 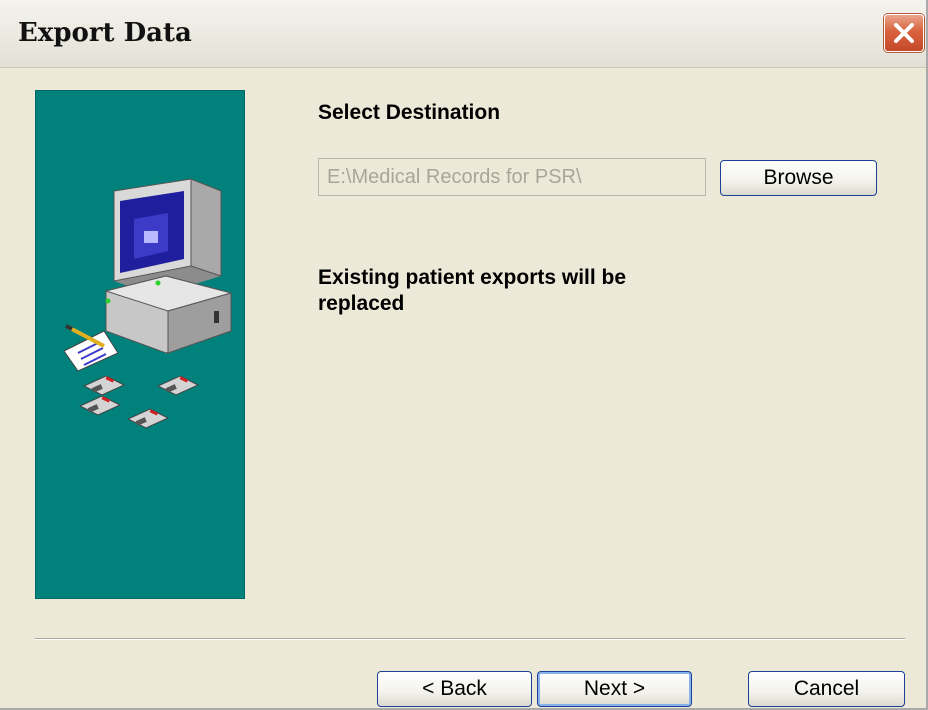 What do you see at coordinates (463, 34) in the screenshot?
I see `title-bar: Export Data` at bounding box center [463, 34].